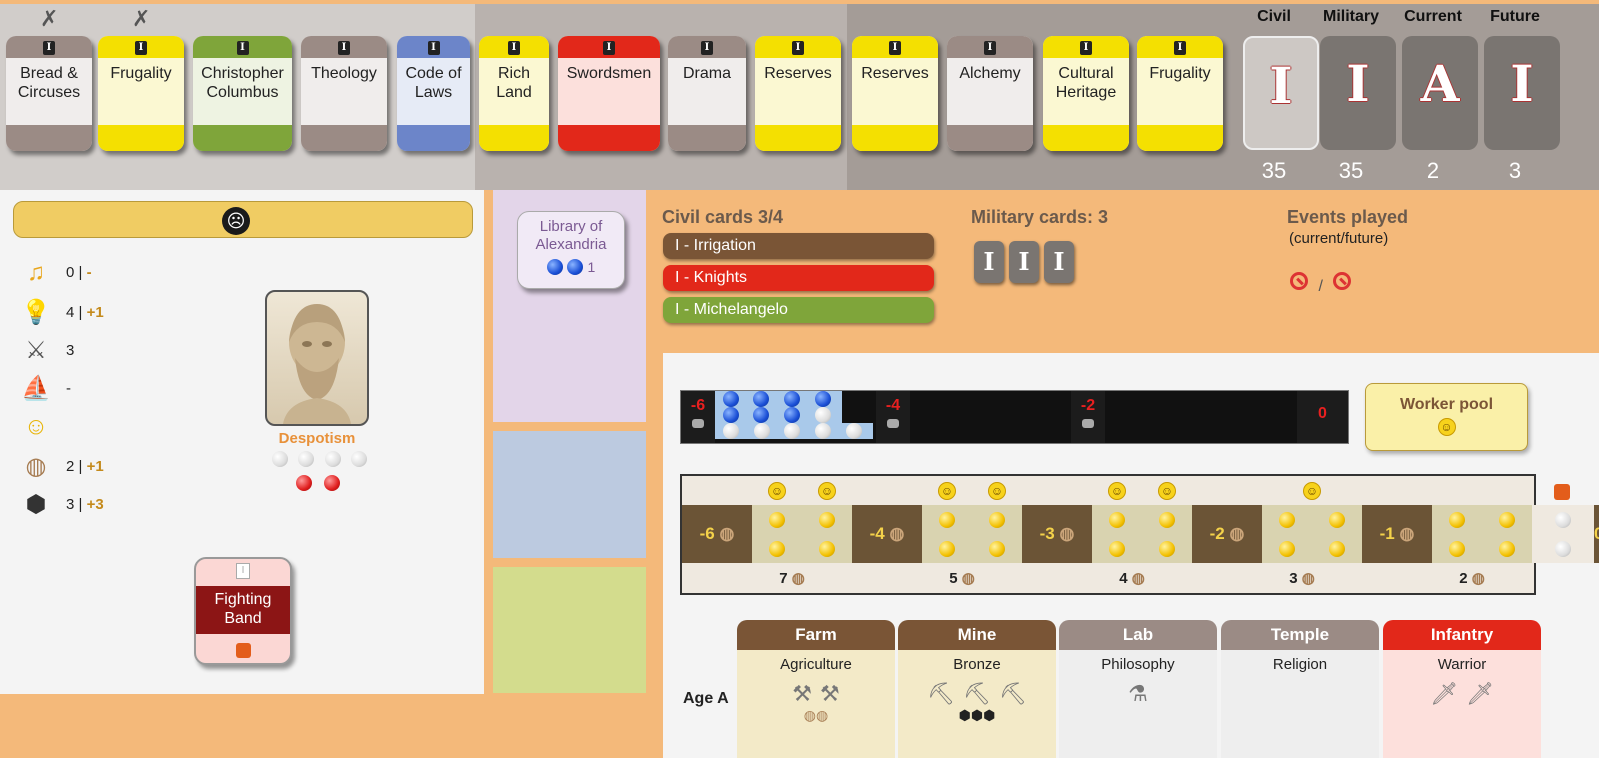 The height and width of the screenshot is (758, 1599). Describe the element at coordinates (1047, 533) in the screenshot. I see `penalty-value: -3` at that location.